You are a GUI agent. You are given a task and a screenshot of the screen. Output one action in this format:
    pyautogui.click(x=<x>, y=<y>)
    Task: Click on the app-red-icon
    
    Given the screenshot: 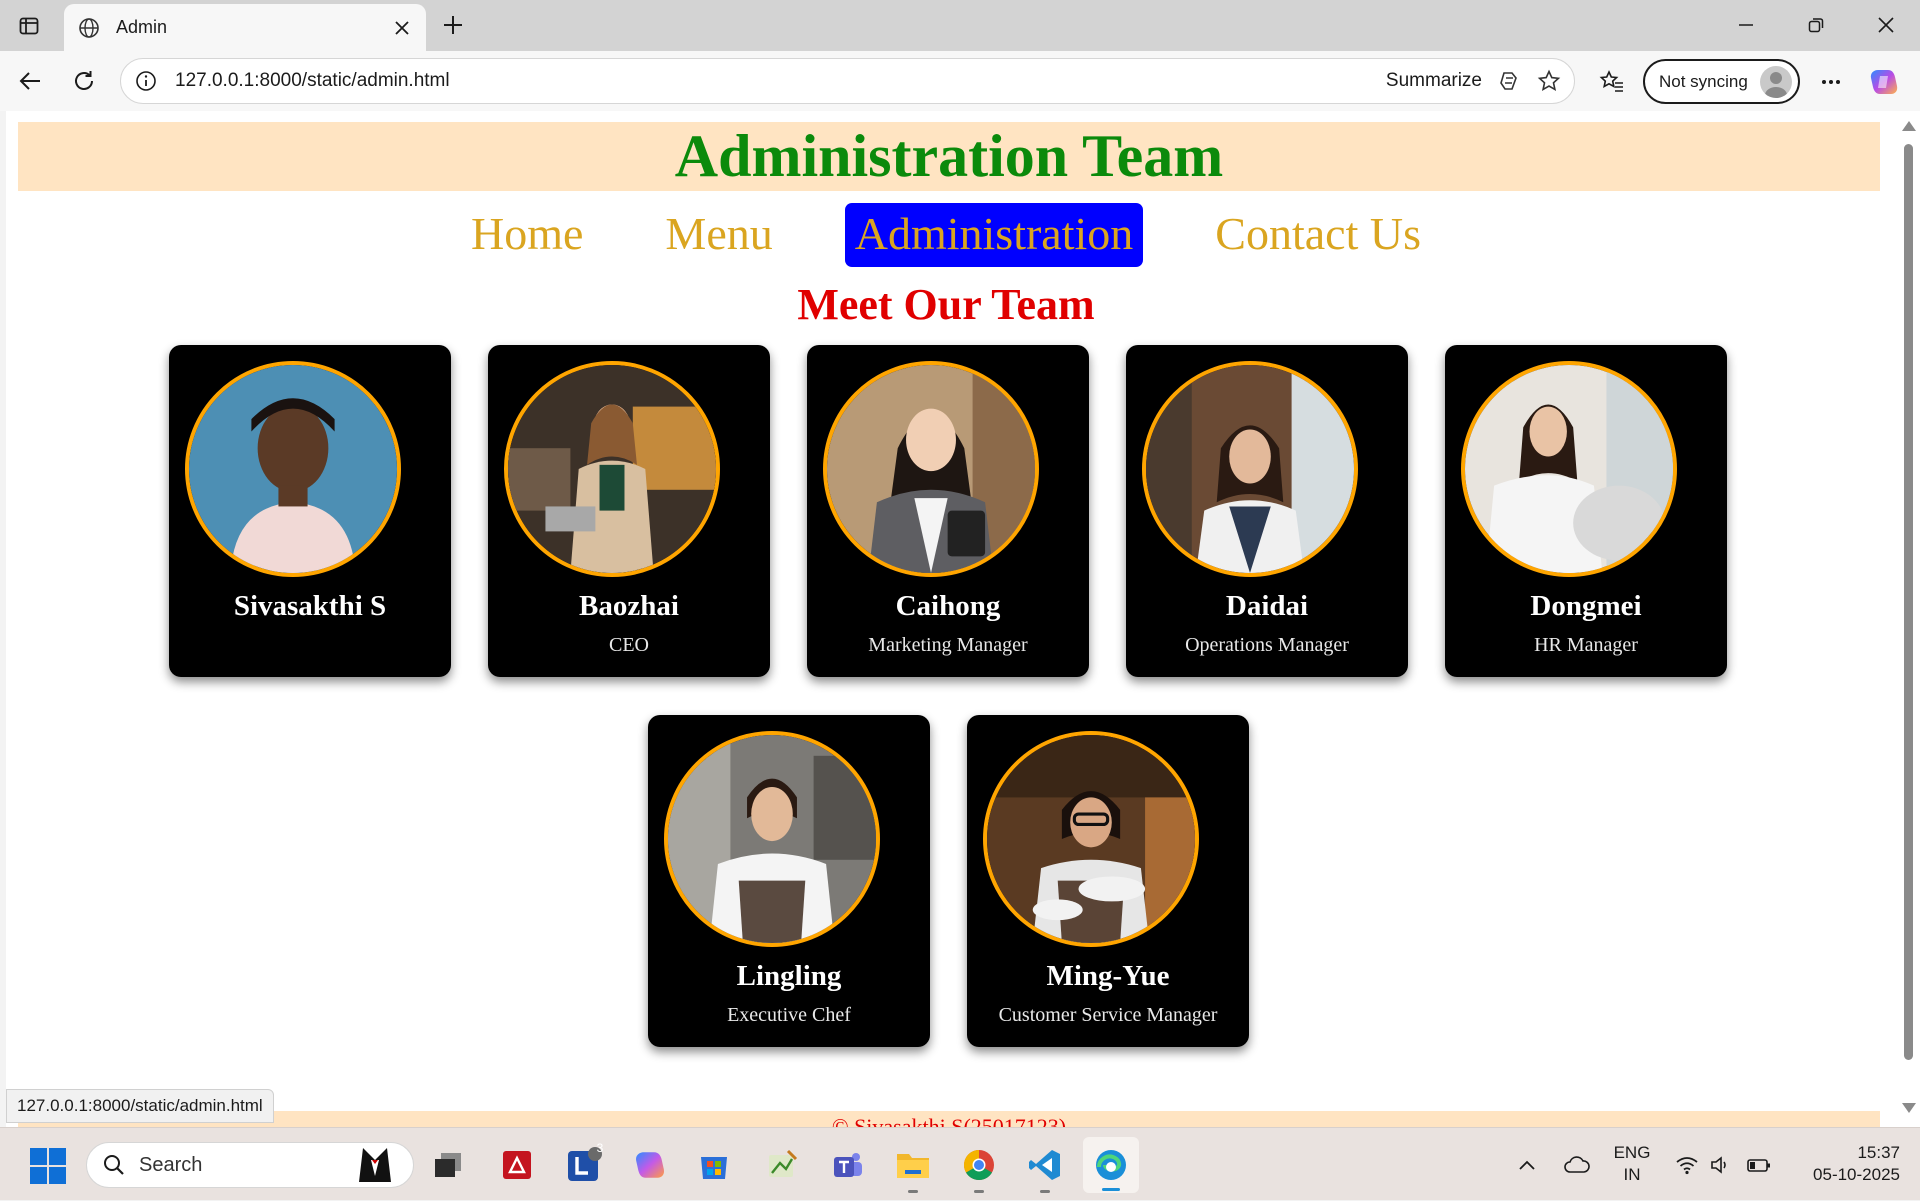 What is the action you would take?
    pyautogui.click(x=517, y=1165)
    